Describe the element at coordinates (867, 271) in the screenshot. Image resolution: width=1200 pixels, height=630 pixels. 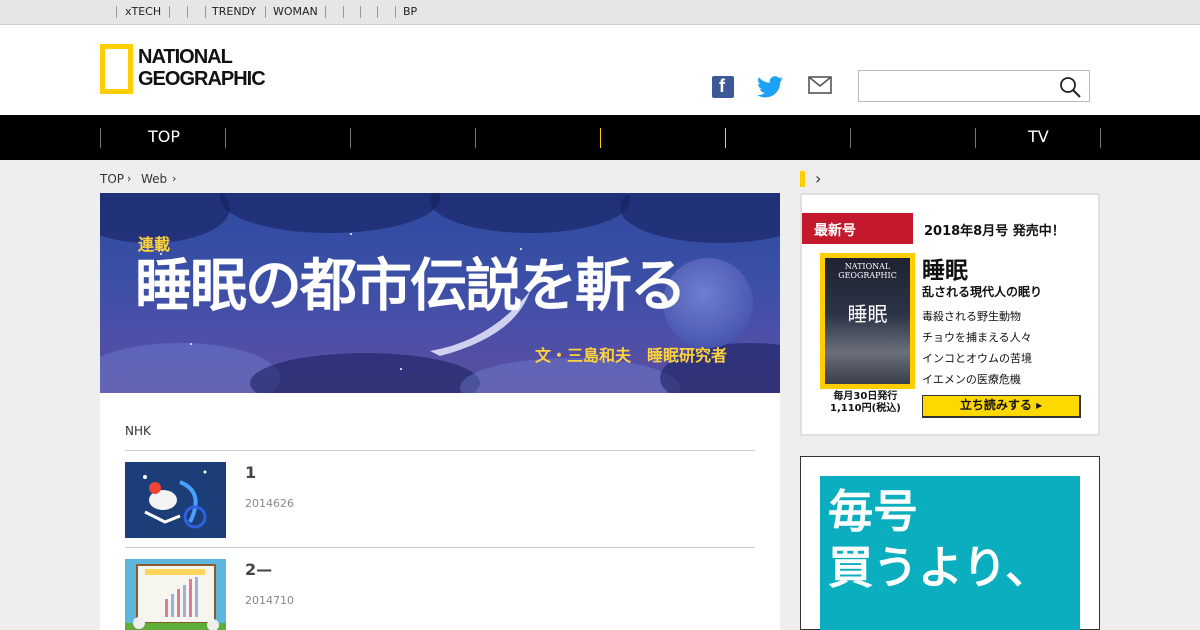
I see `cover-brand: NATIONAL GEOGRAPHIC` at that location.